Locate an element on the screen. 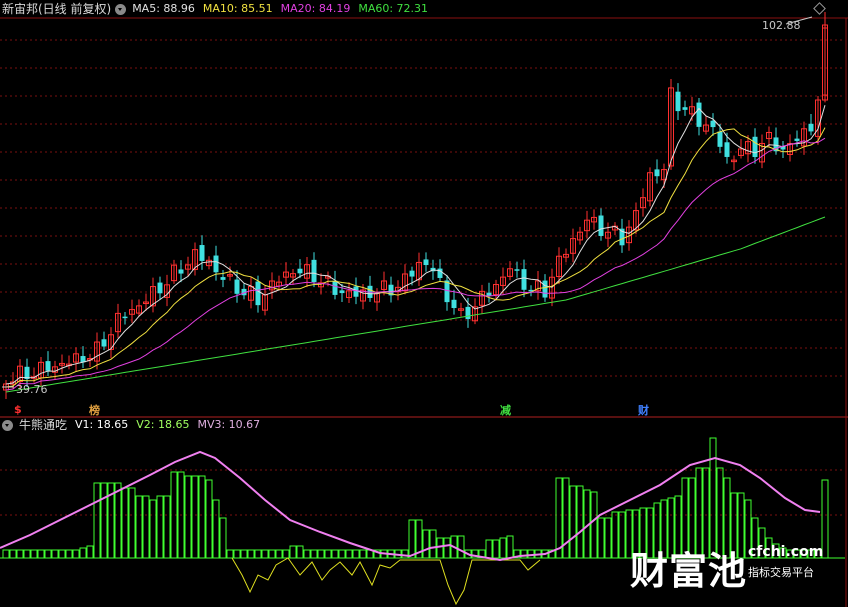  logo-text: 财富池 is located at coordinates (689, 571).